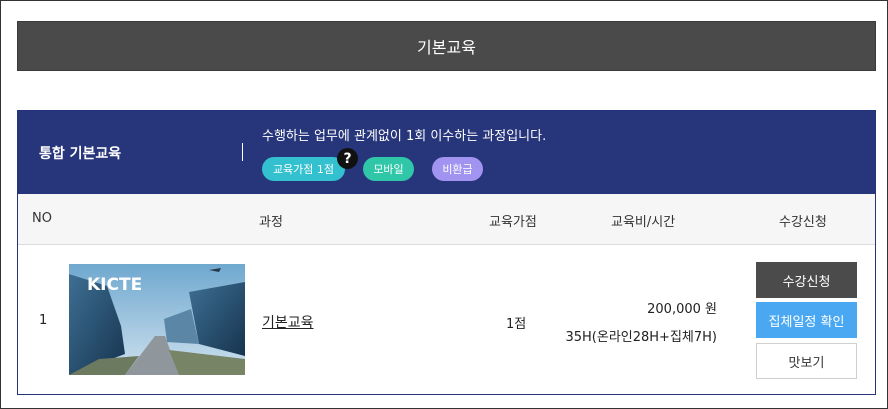 This screenshot has height=409, width=888. I want to click on preview-button: 맛보기, so click(806, 361).